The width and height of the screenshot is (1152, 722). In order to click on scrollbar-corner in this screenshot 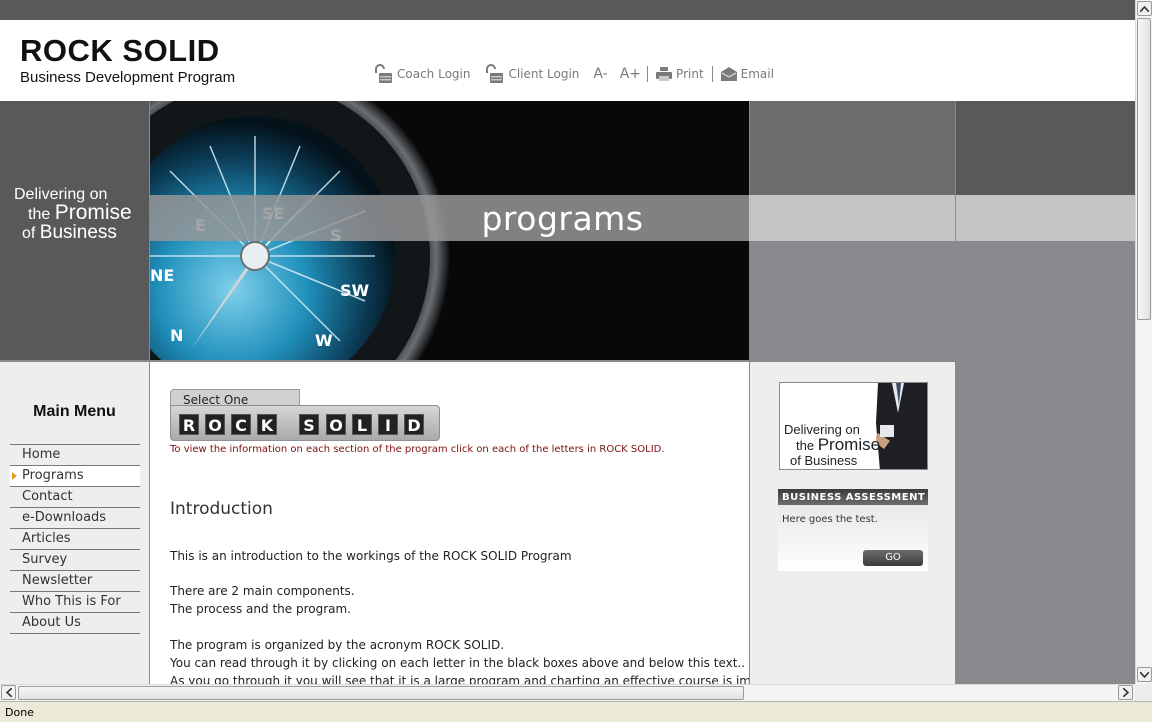, I will do `click(1143, 692)`.